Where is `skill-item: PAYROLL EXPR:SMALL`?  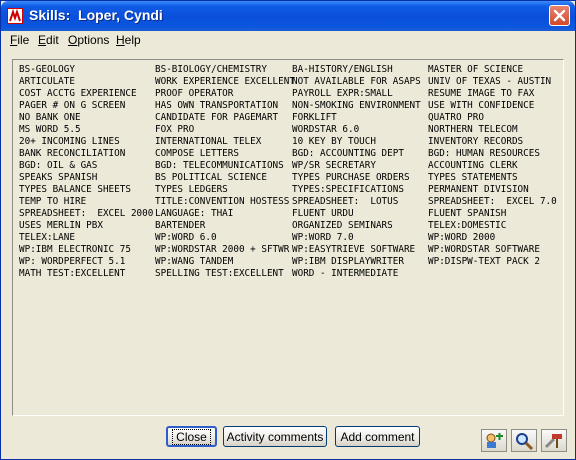
skill-item: PAYROLL EXPR:SMALL is located at coordinates (342, 93).